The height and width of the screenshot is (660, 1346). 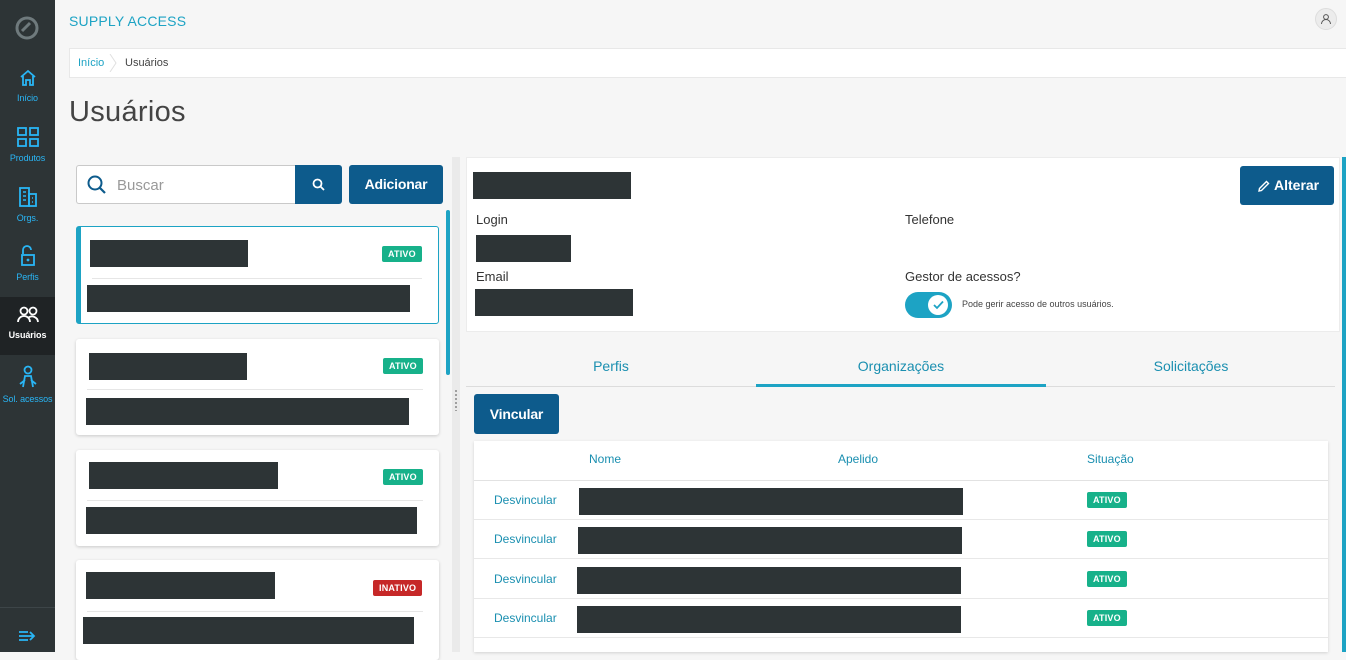 What do you see at coordinates (1038, 304) in the screenshot?
I see `manager-description: Pode gerir acesso de outros usuários.` at bounding box center [1038, 304].